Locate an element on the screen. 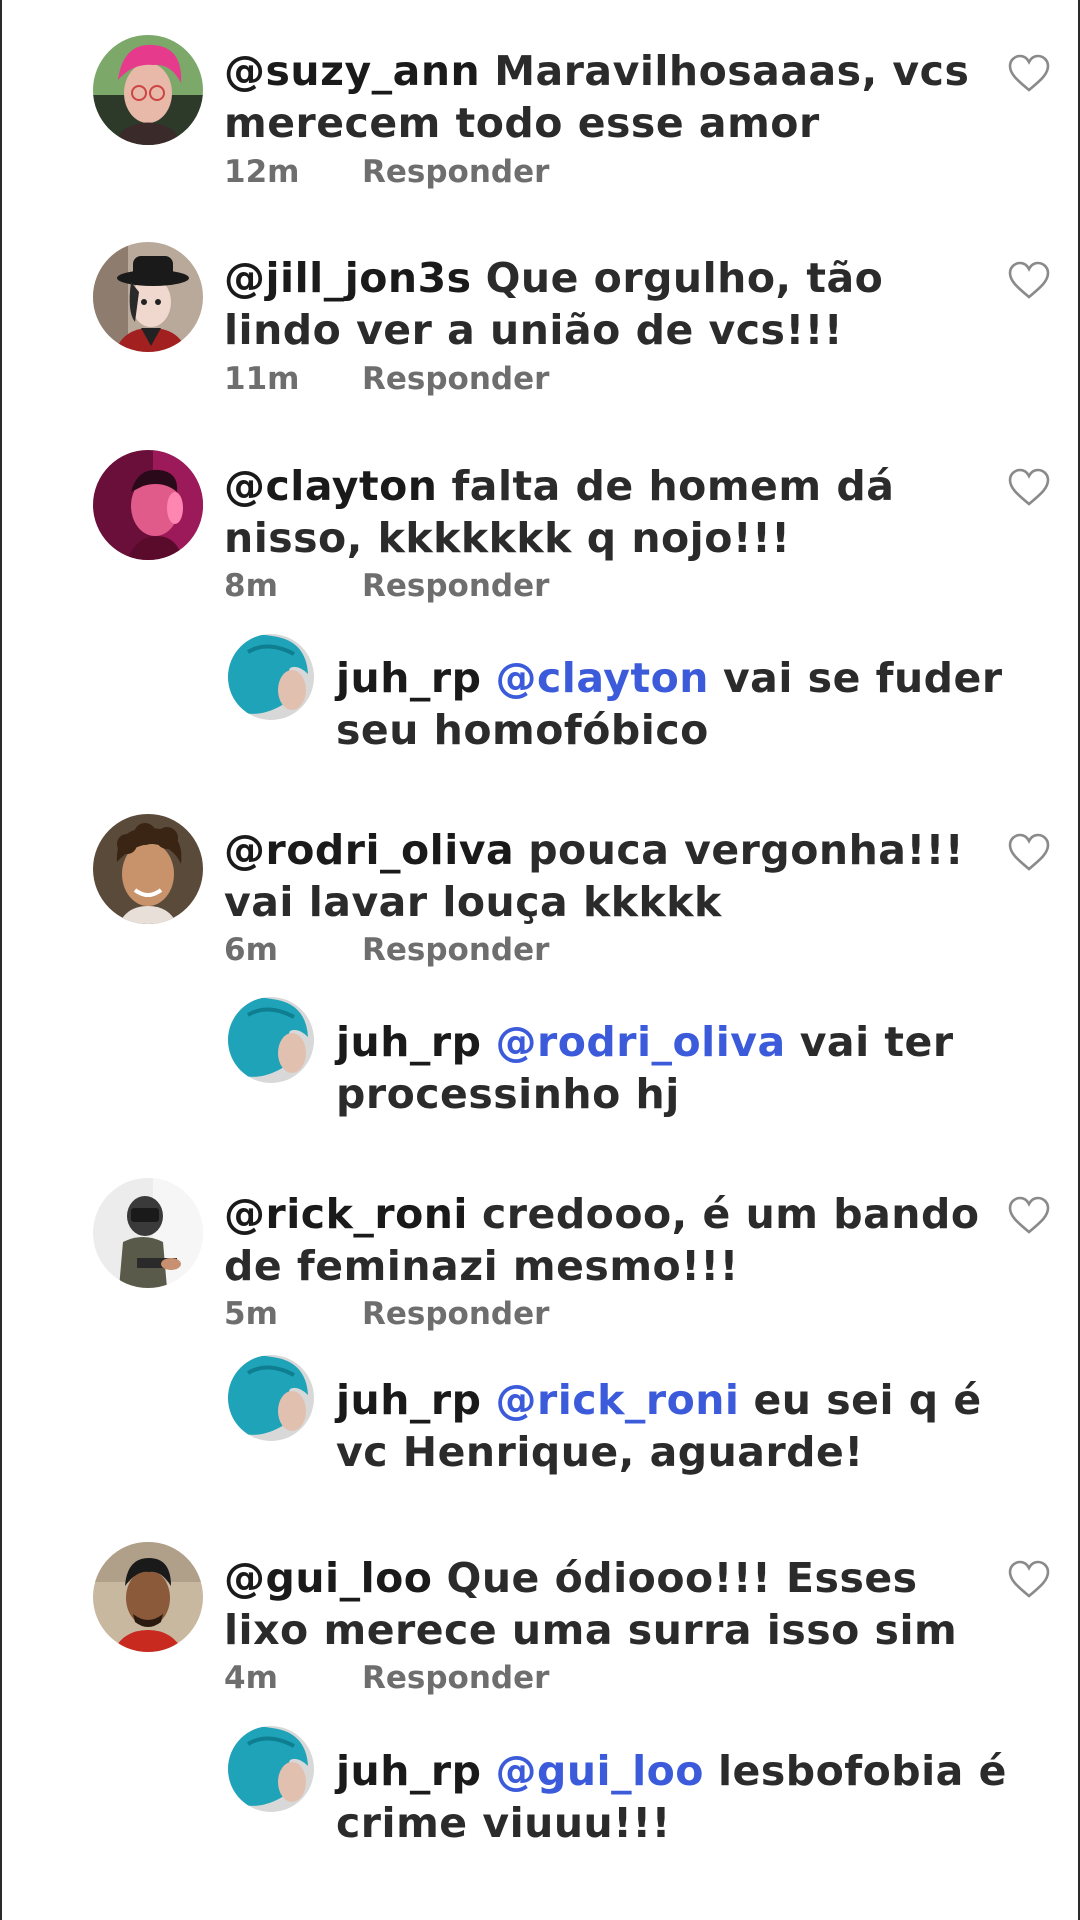  comment-time: 4m is located at coordinates (251, 1678).